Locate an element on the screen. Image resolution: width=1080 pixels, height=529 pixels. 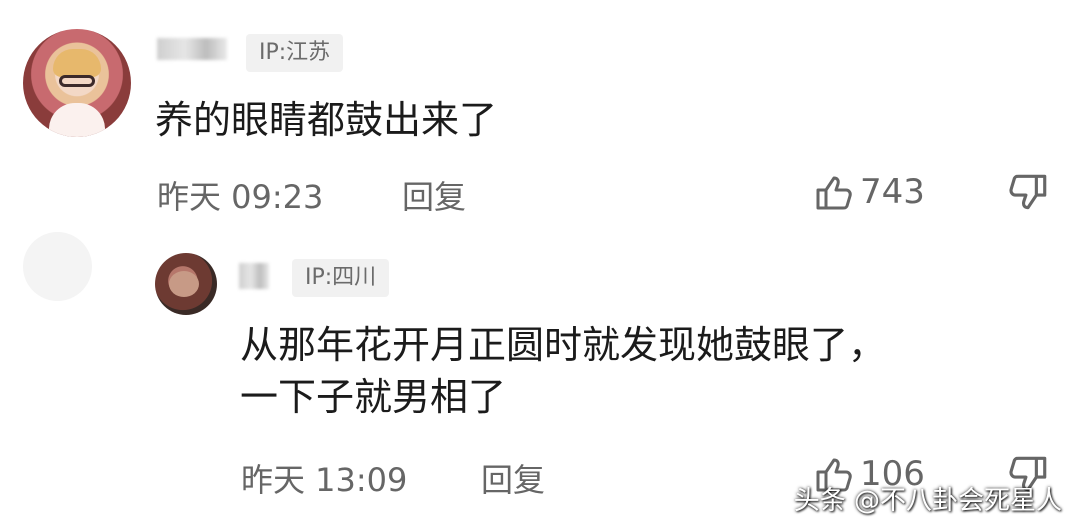
avatar-detail is located at coordinates (184, 284).